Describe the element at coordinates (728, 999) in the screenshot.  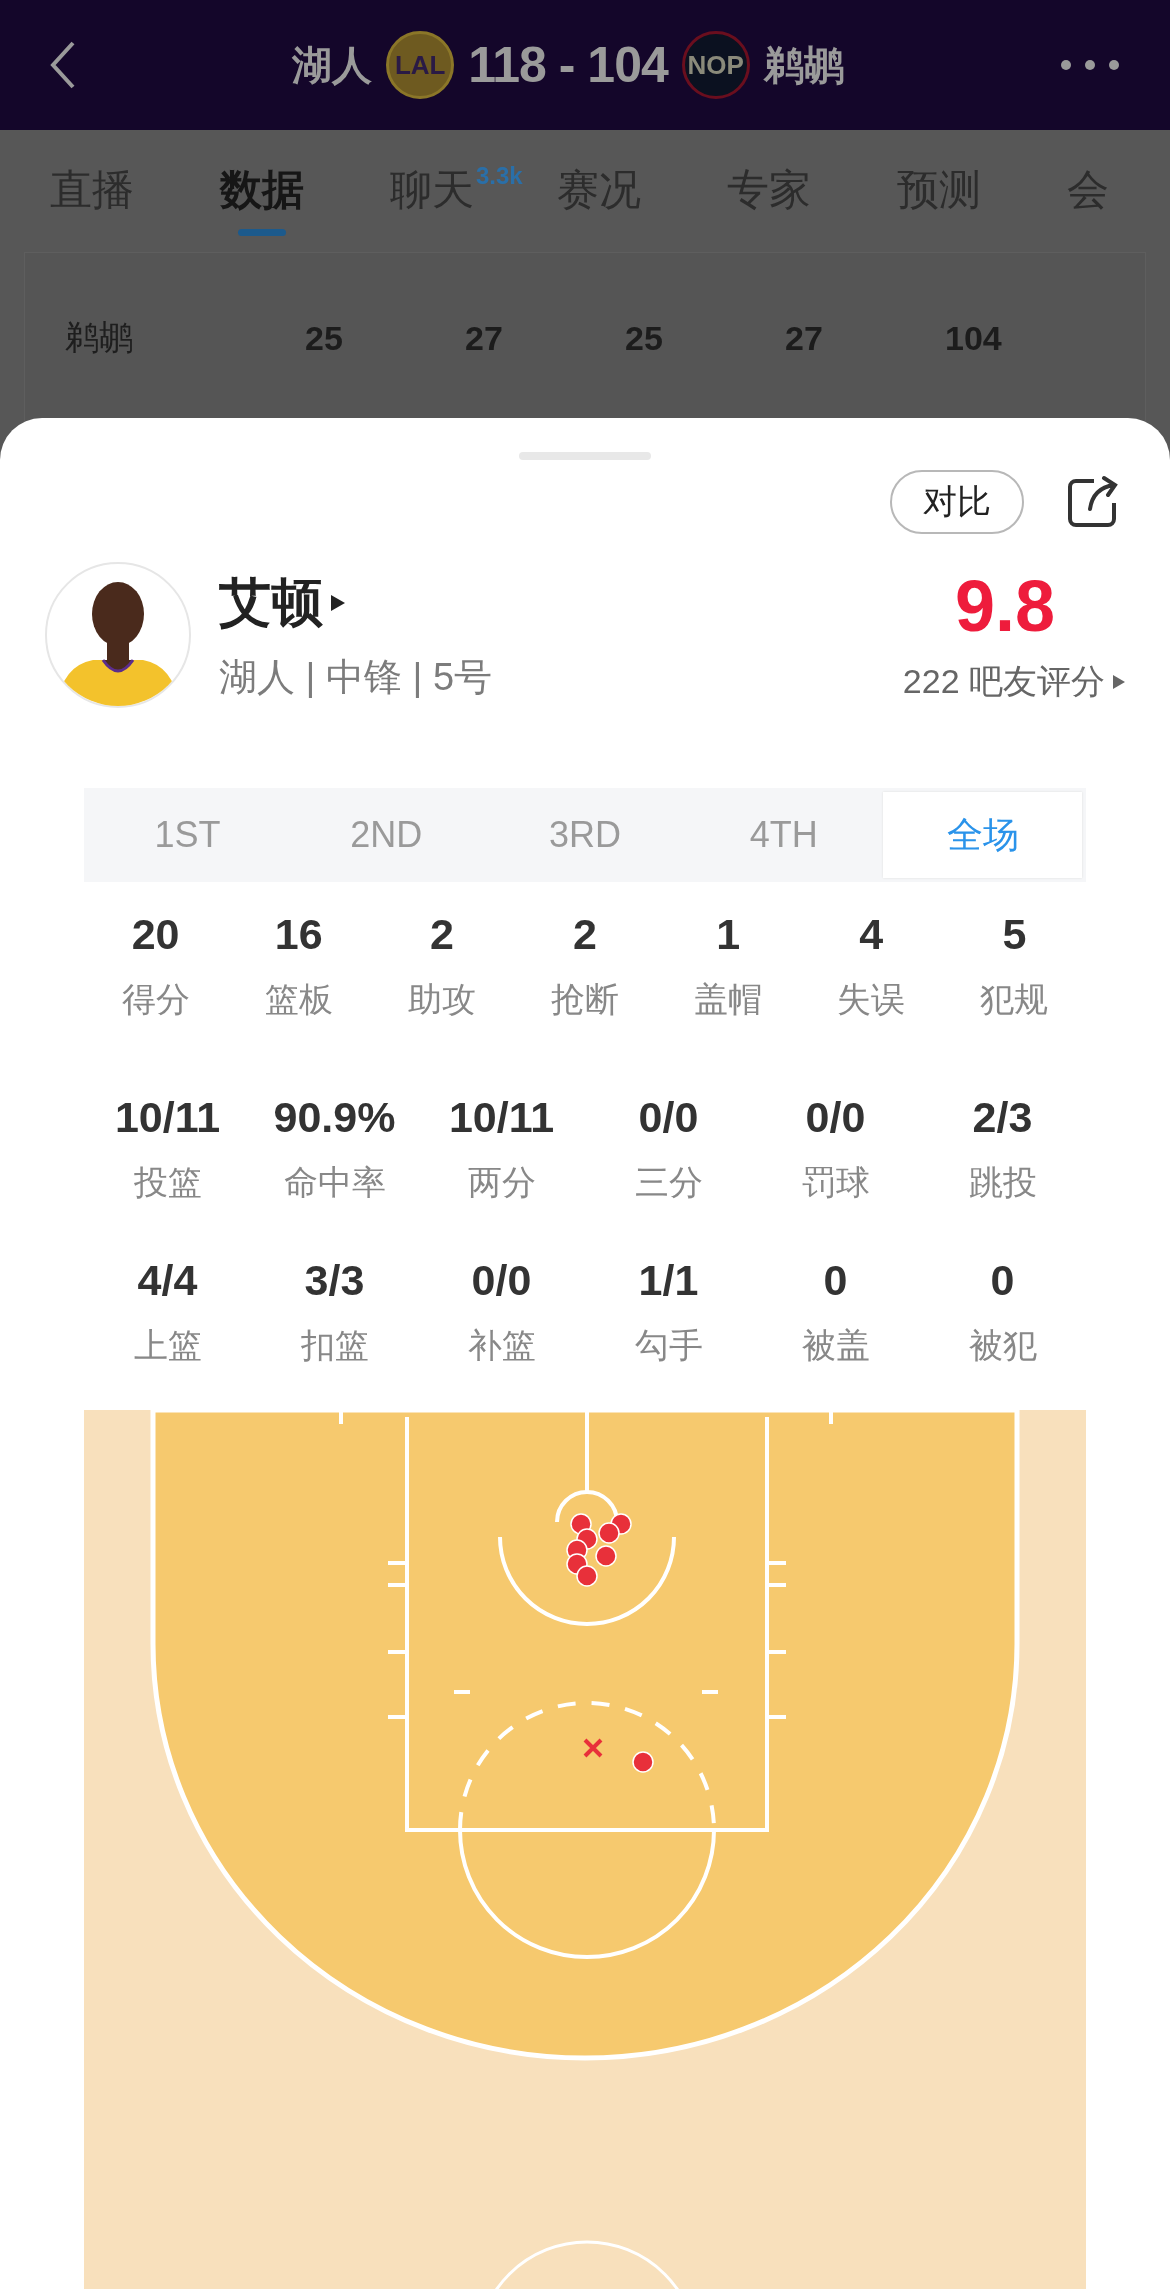
I see `stat-label: 盖帽` at that location.